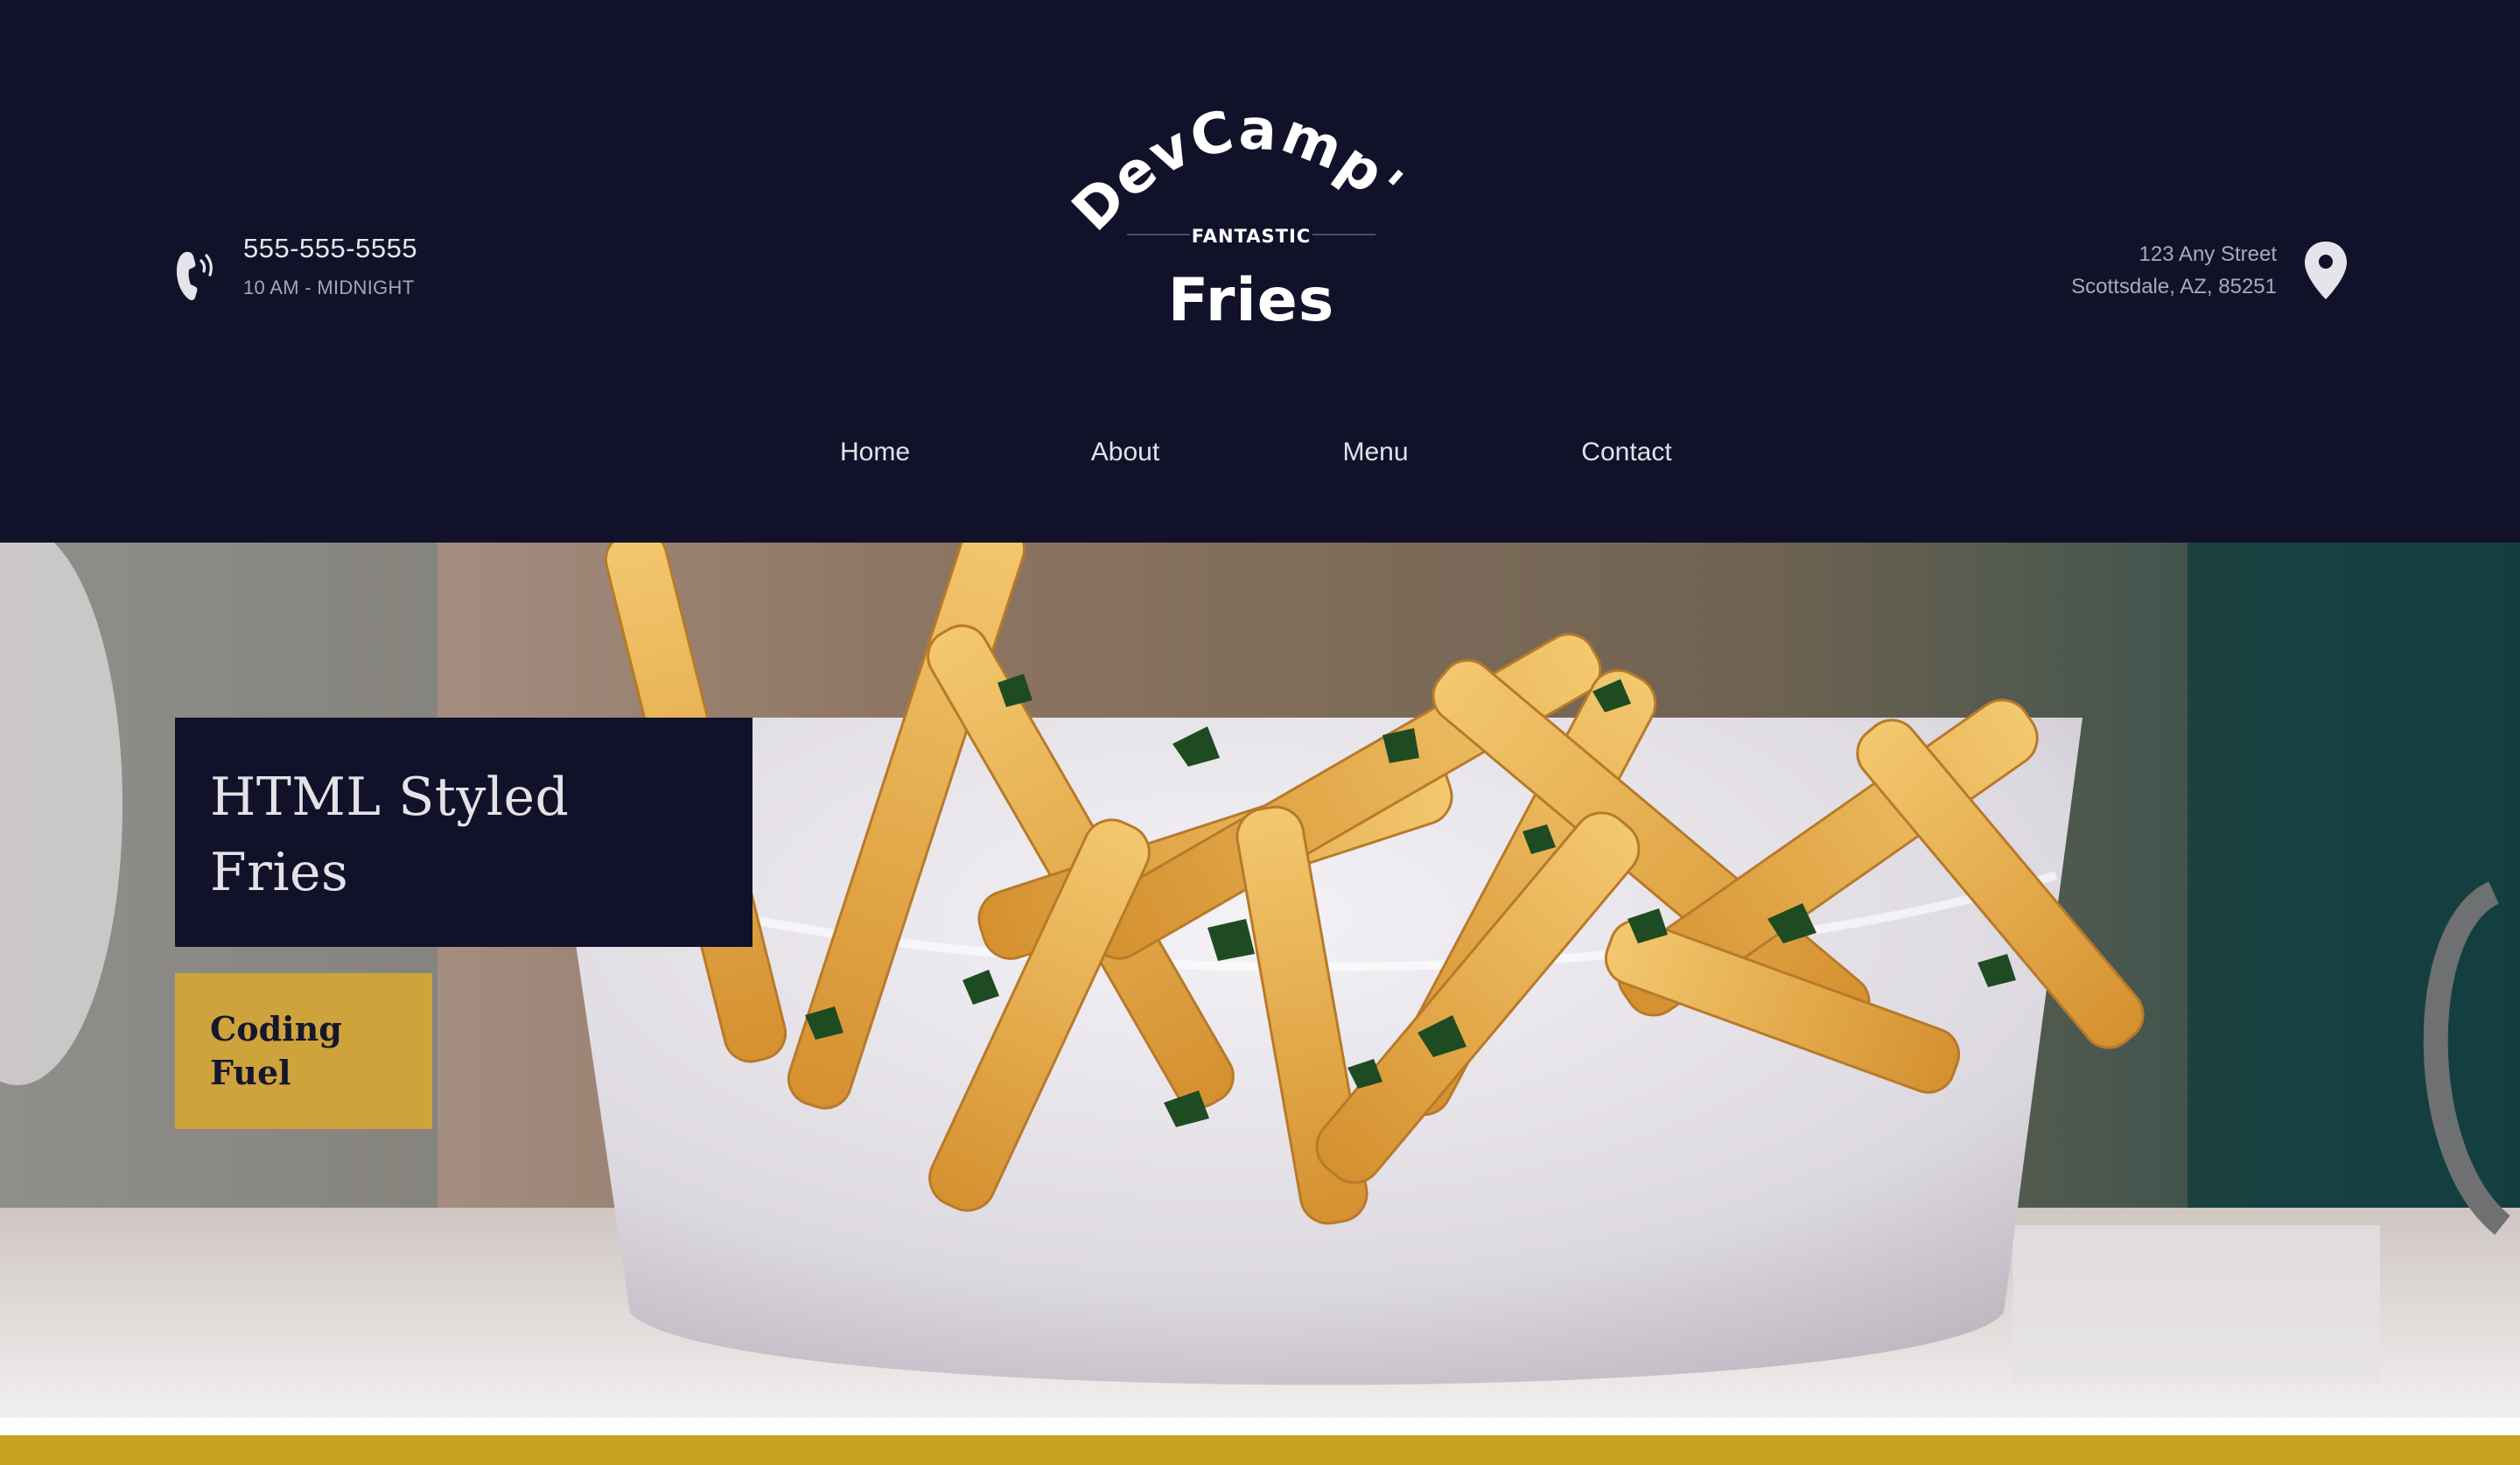  Describe the element at coordinates (329, 287) in the screenshot. I see `business-hours: 10 AM - MIDNIGHT` at that location.